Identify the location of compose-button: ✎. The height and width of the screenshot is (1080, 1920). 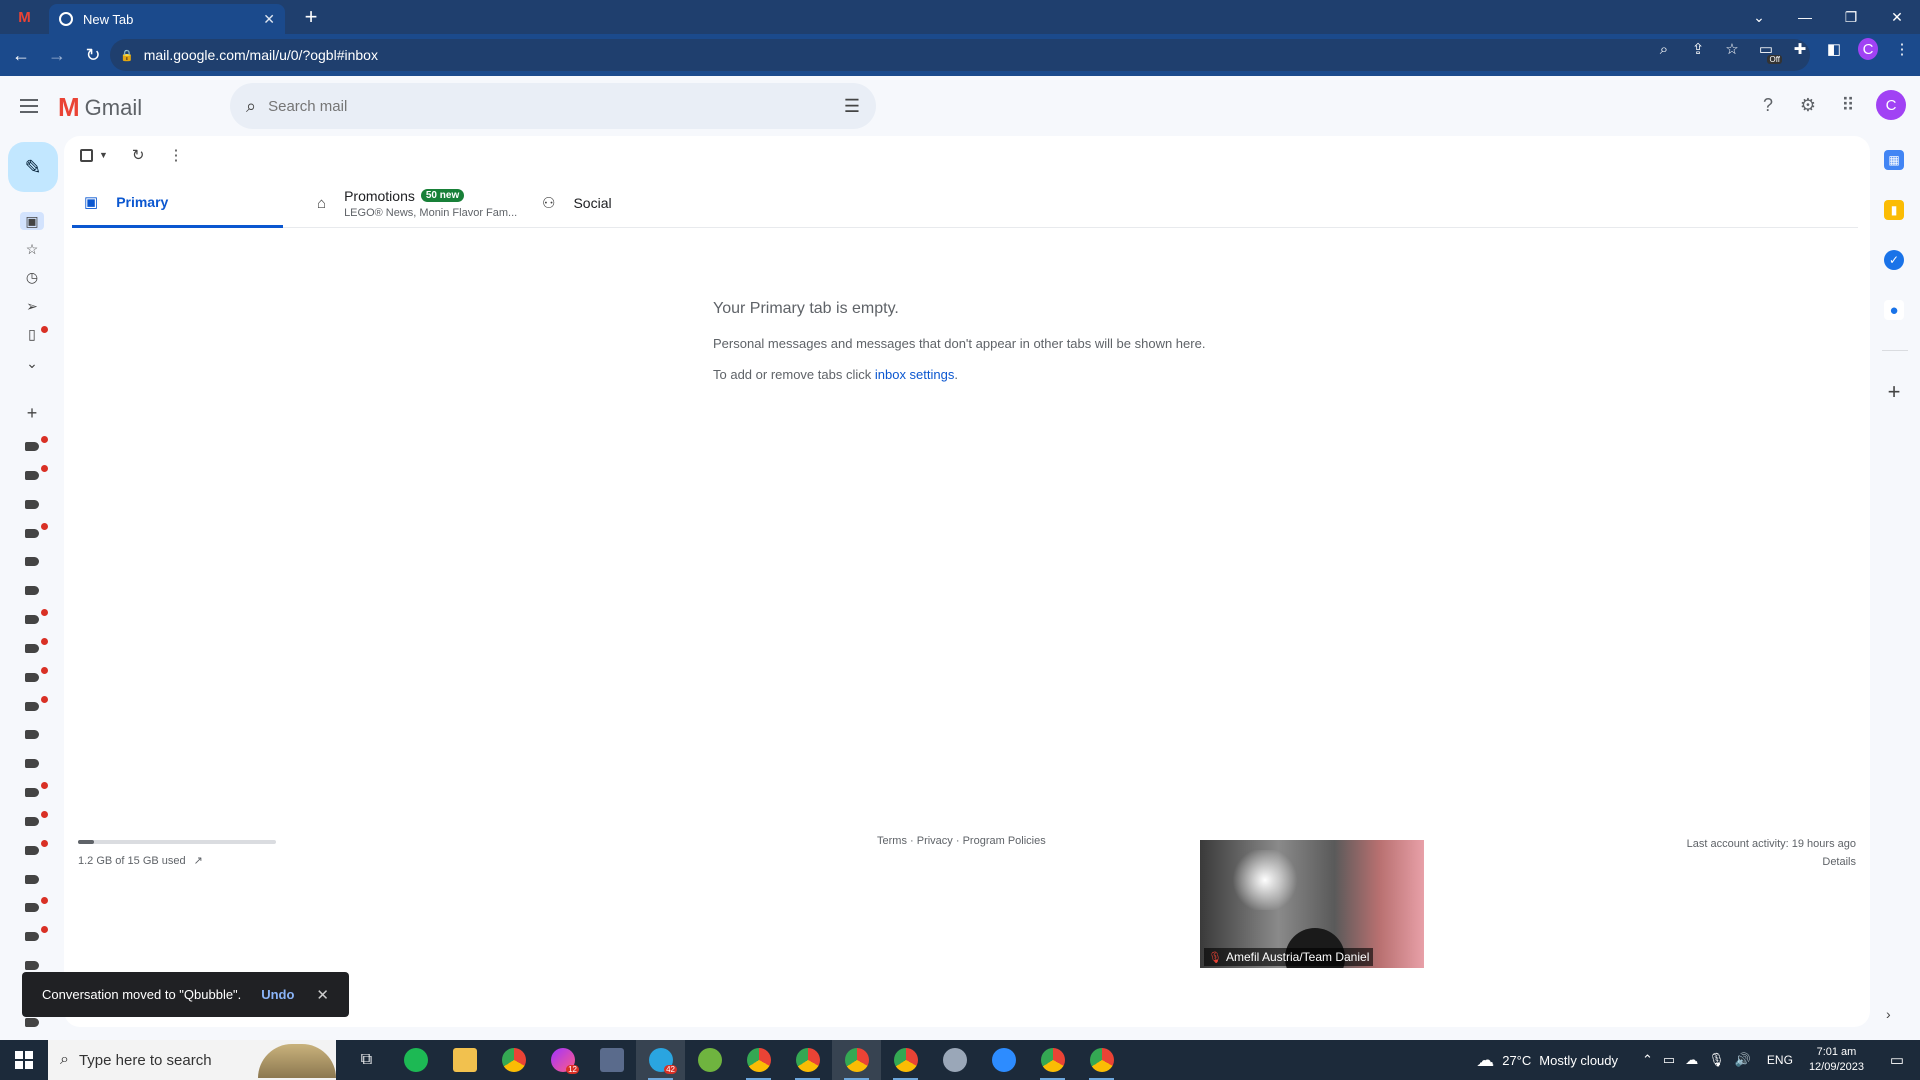
(33, 167).